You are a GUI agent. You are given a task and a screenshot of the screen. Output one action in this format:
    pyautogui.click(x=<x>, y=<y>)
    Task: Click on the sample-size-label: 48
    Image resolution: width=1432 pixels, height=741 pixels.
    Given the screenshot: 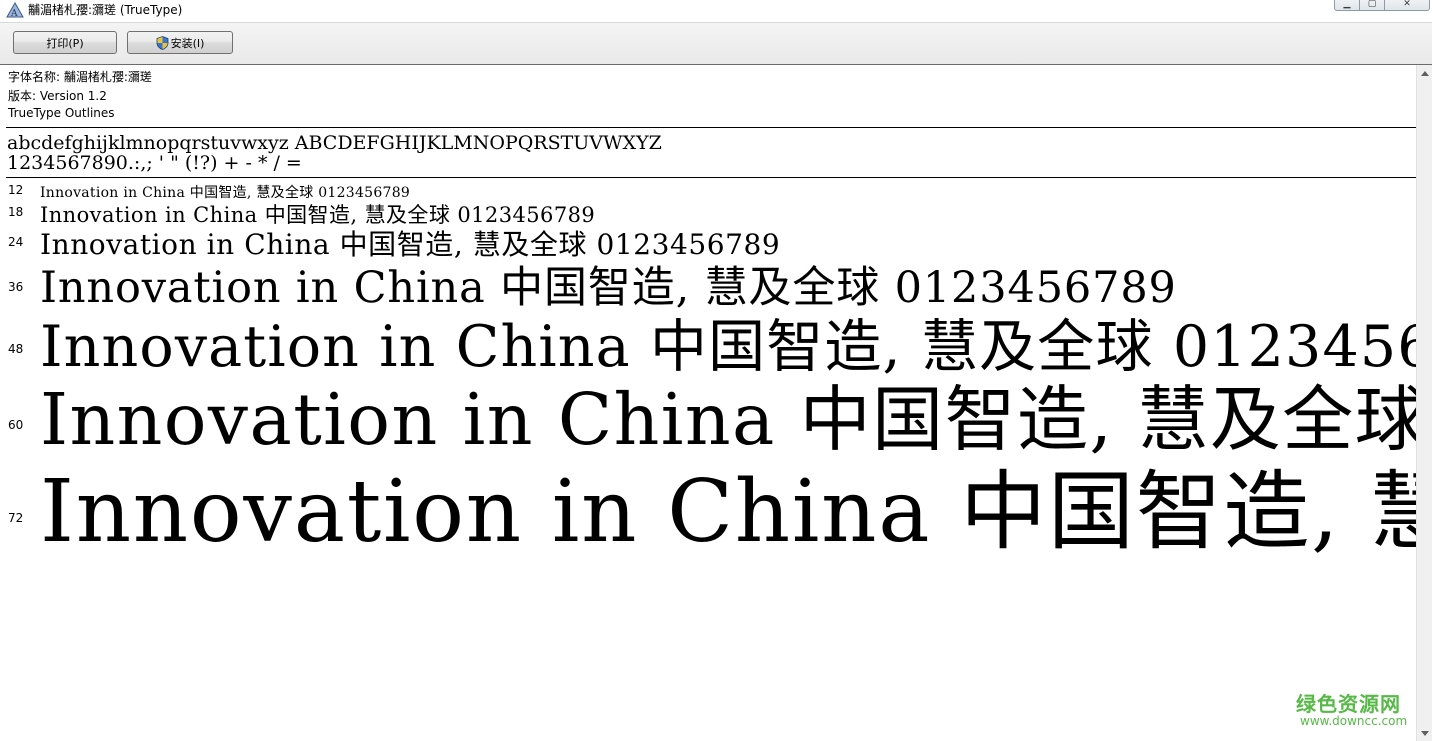 What is the action you would take?
    pyautogui.click(x=16, y=349)
    